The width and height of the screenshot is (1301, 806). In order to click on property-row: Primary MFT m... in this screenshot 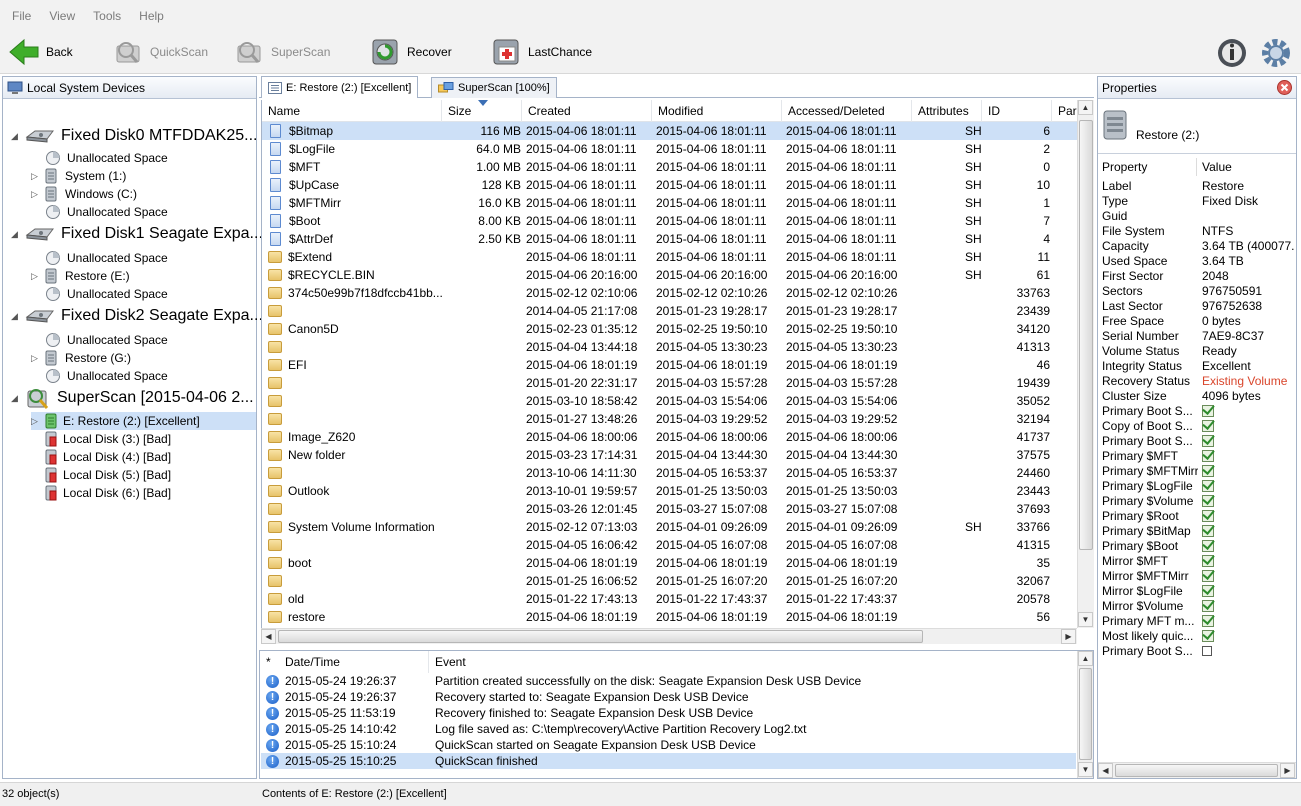, I will do `click(1197, 621)`.